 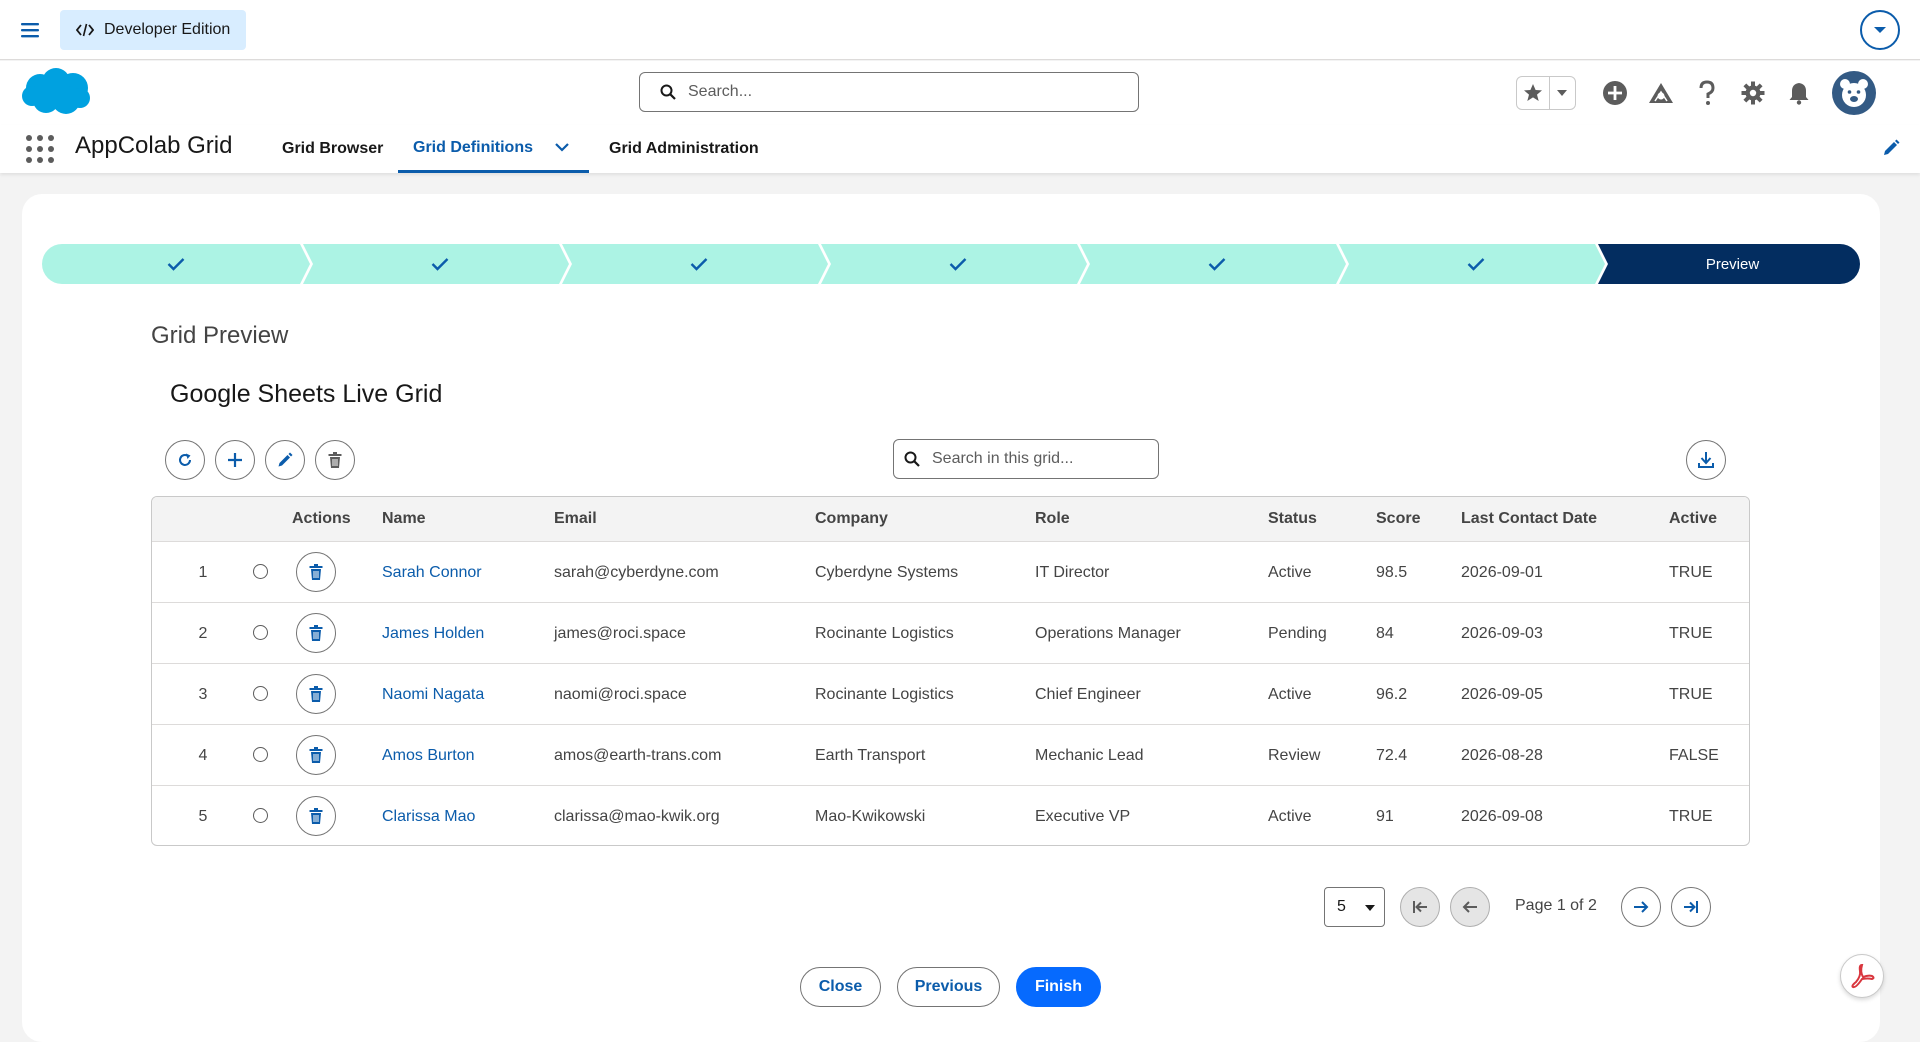 What do you see at coordinates (432, 572) in the screenshot?
I see `cell-name-link: Sarah Connor` at bounding box center [432, 572].